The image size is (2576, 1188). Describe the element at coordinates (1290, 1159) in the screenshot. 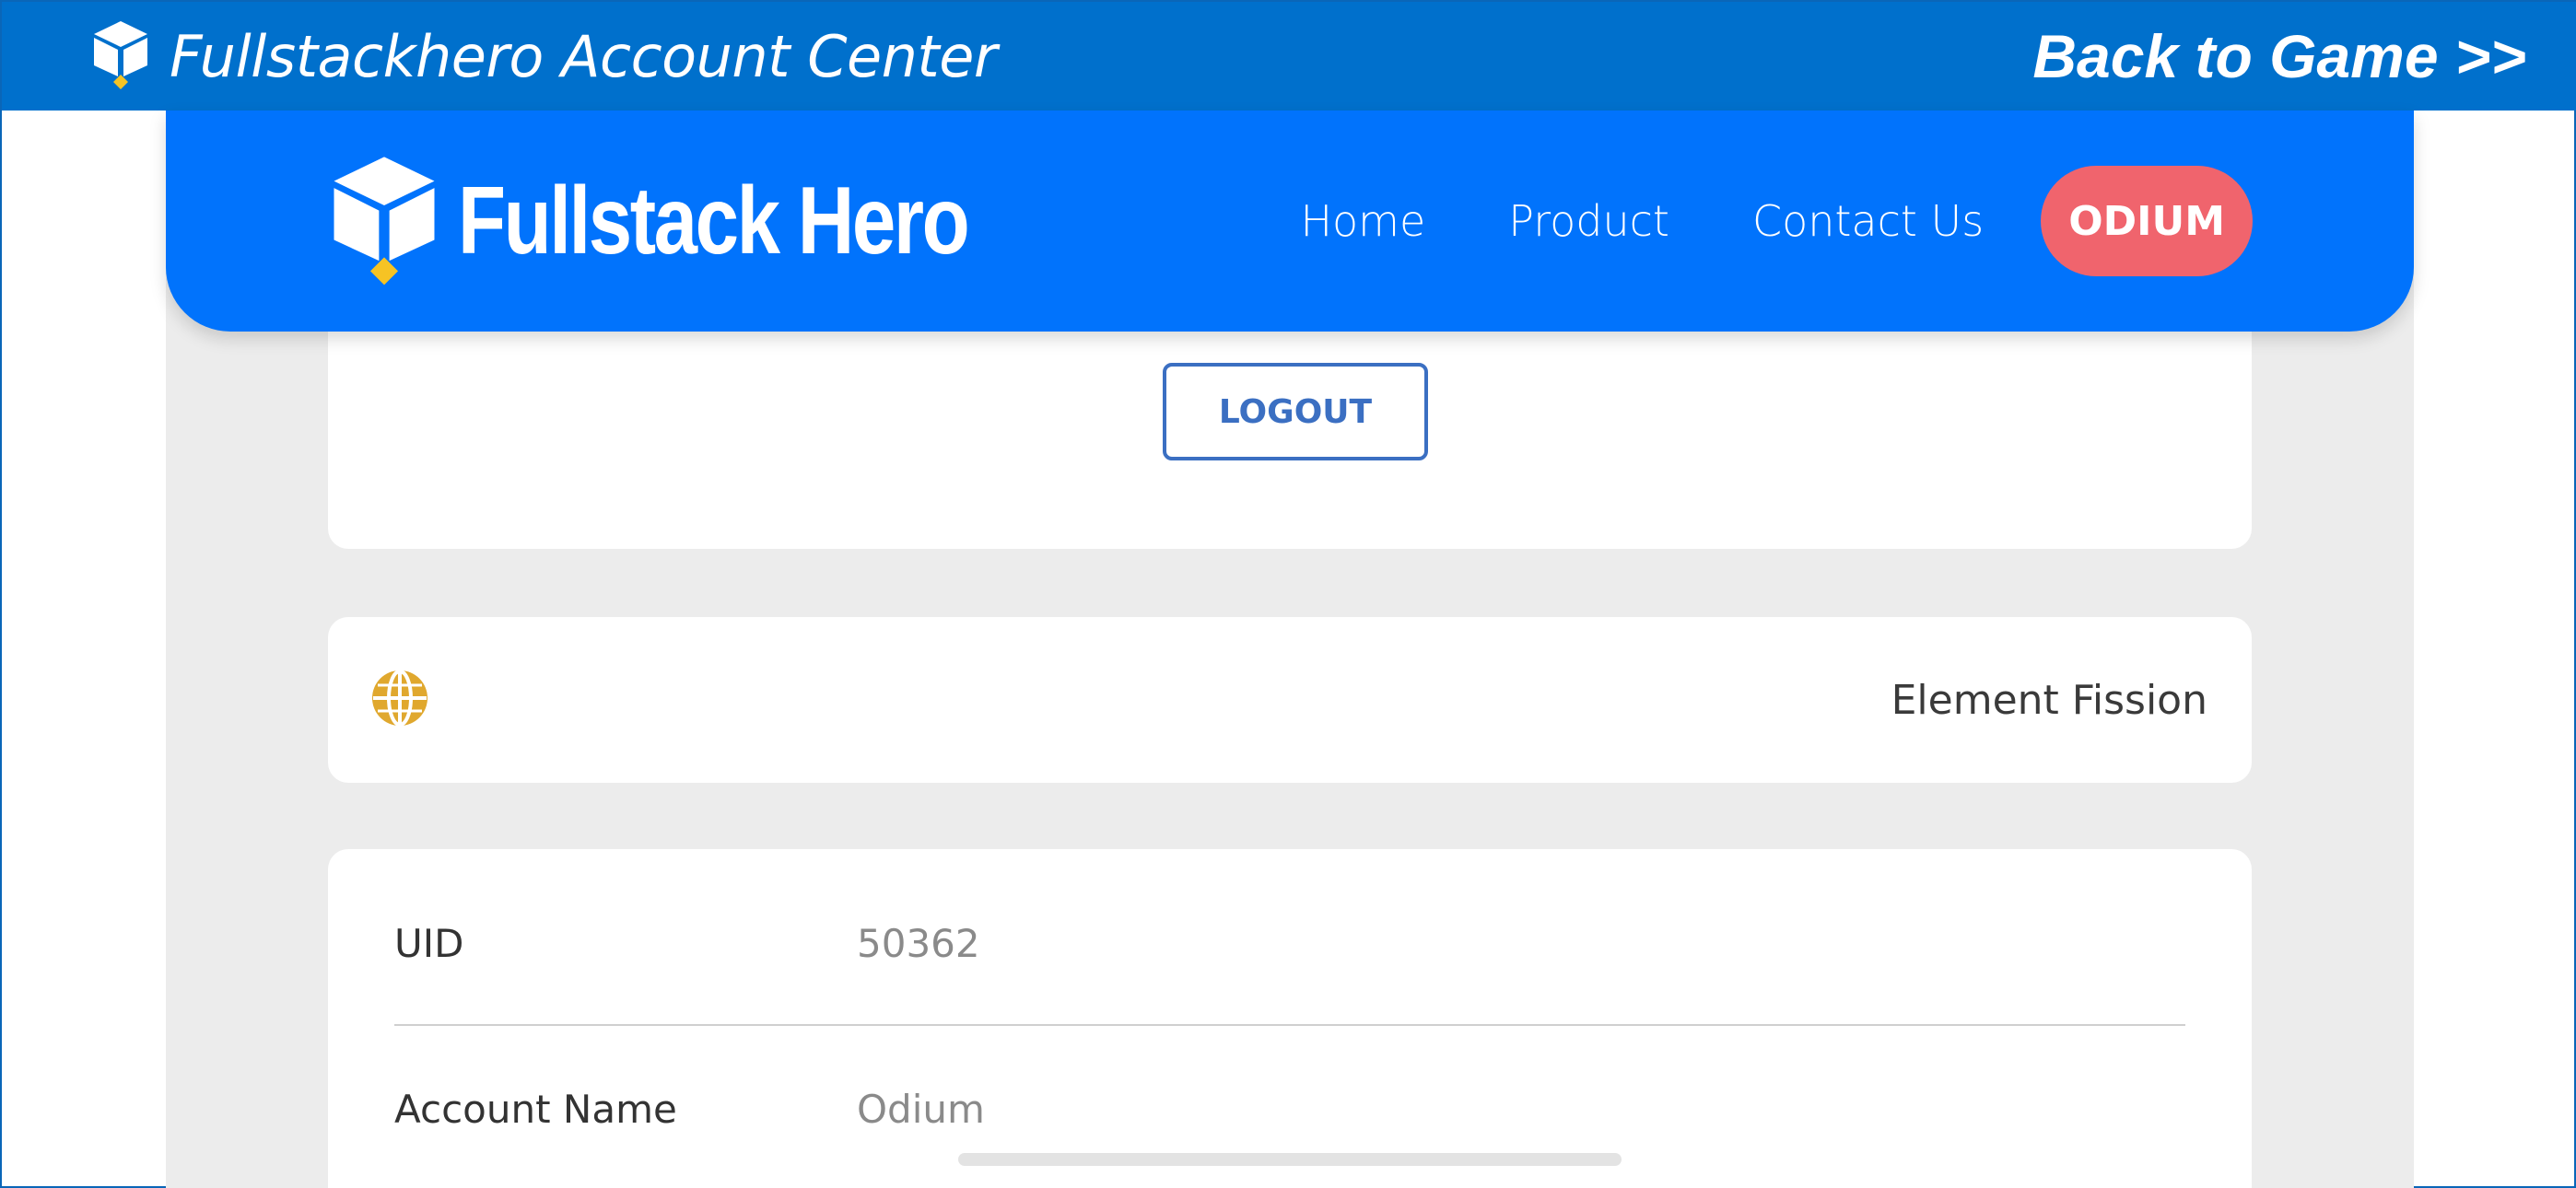

I see `home-indicator-bar` at that location.